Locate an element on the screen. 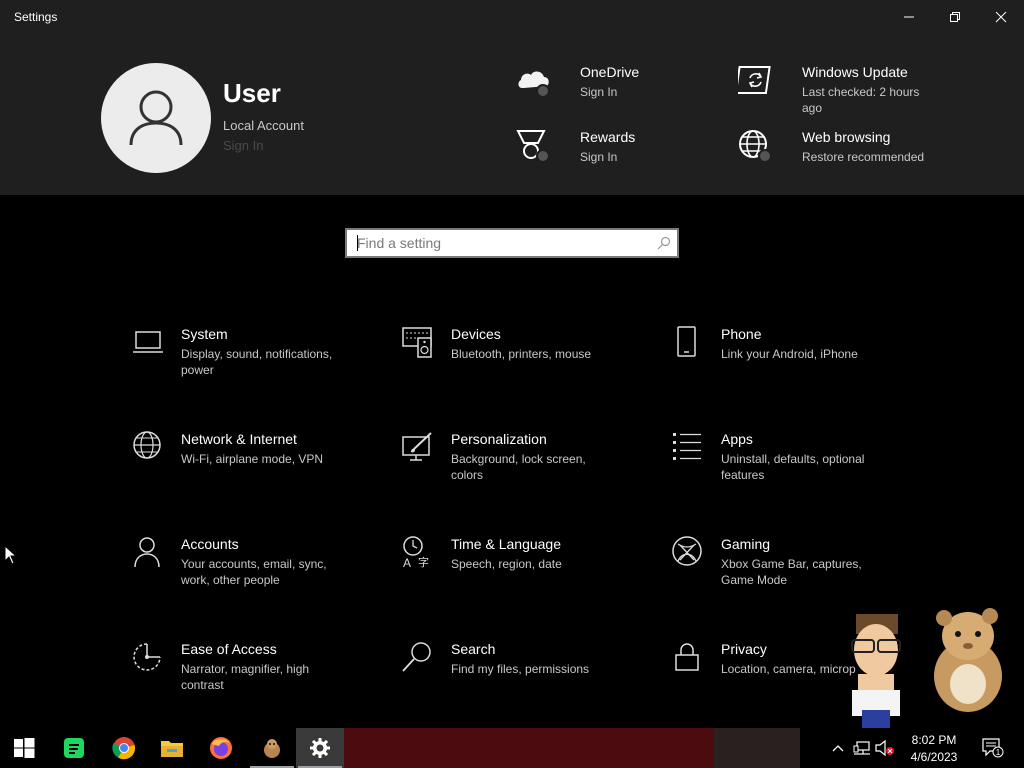  restore-icon is located at coordinates (955, 17).